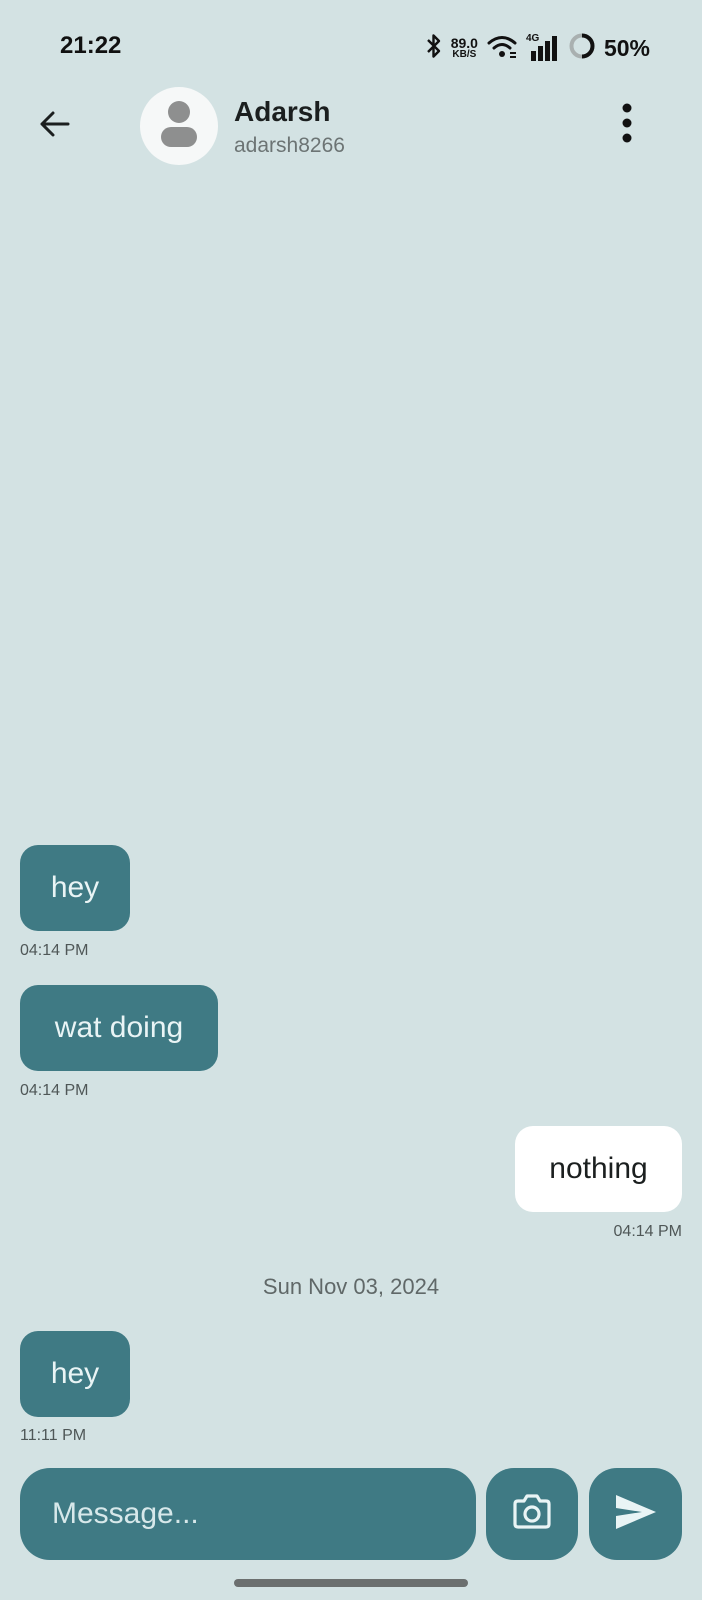 The height and width of the screenshot is (1600, 702). I want to click on contact-handle: adarsh8266, so click(289, 145).